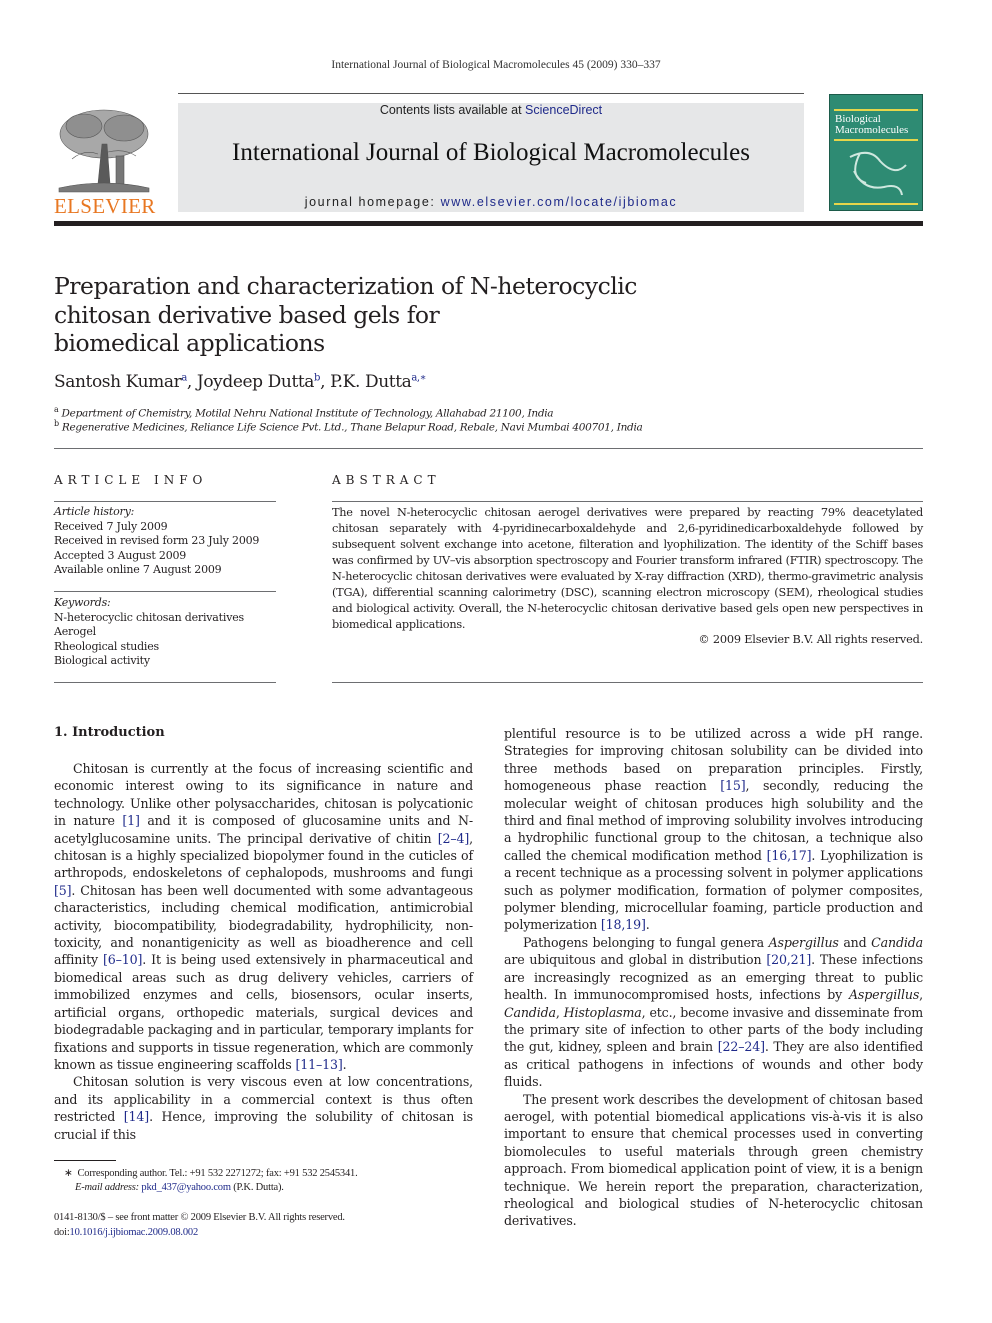  What do you see at coordinates (138, 569) in the screenshot?
I see `history-item: Available online 7 August 2009` at bounding box center [138, 569].